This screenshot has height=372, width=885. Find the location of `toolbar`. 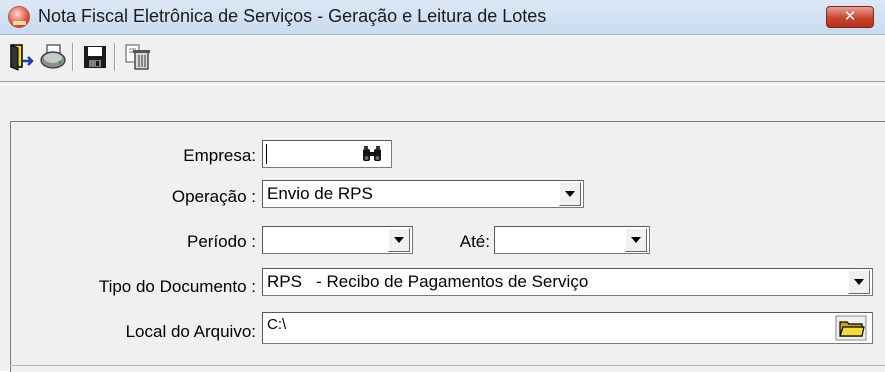

toolbar is located at coordinates (442, 58).